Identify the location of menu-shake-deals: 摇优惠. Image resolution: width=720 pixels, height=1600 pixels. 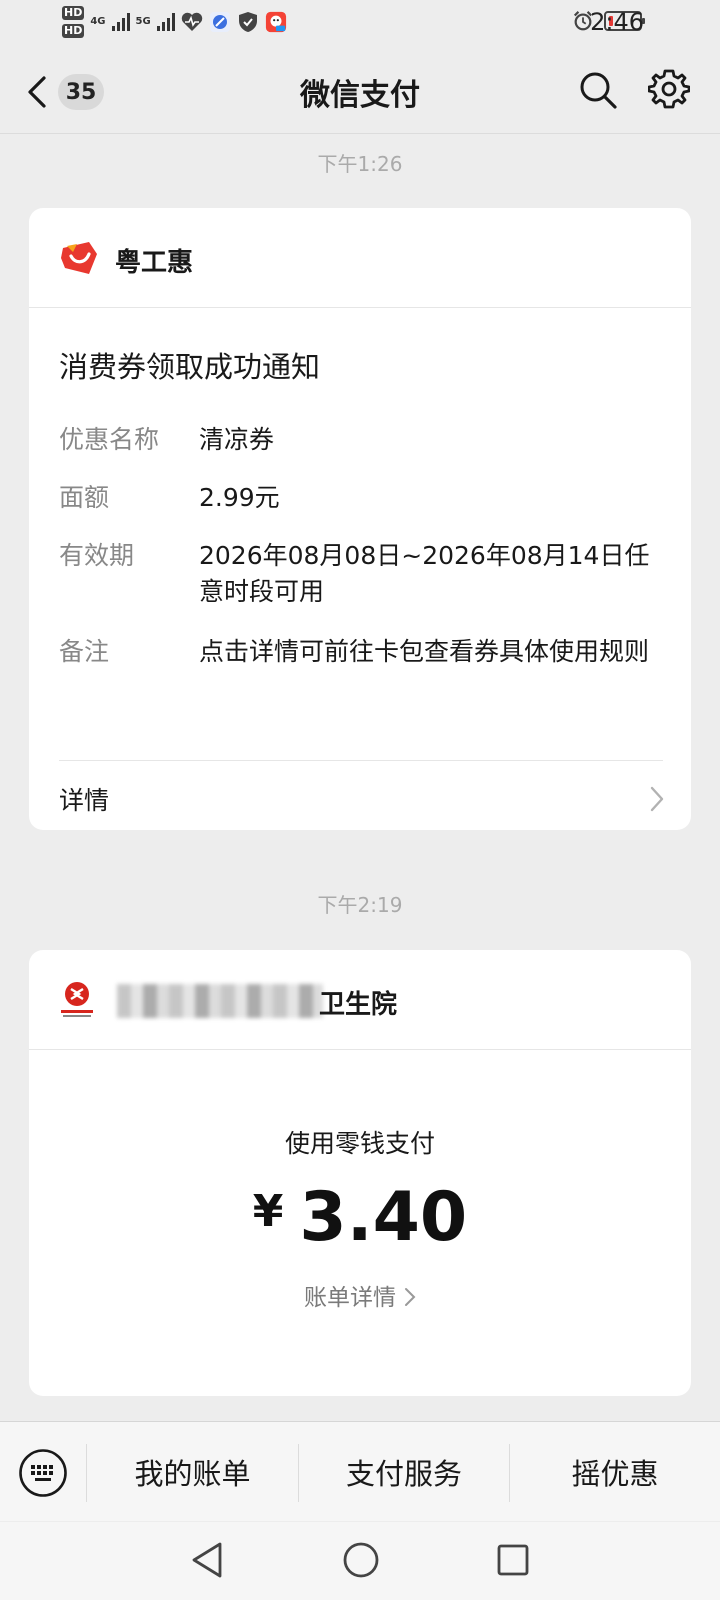
(615, 1472).